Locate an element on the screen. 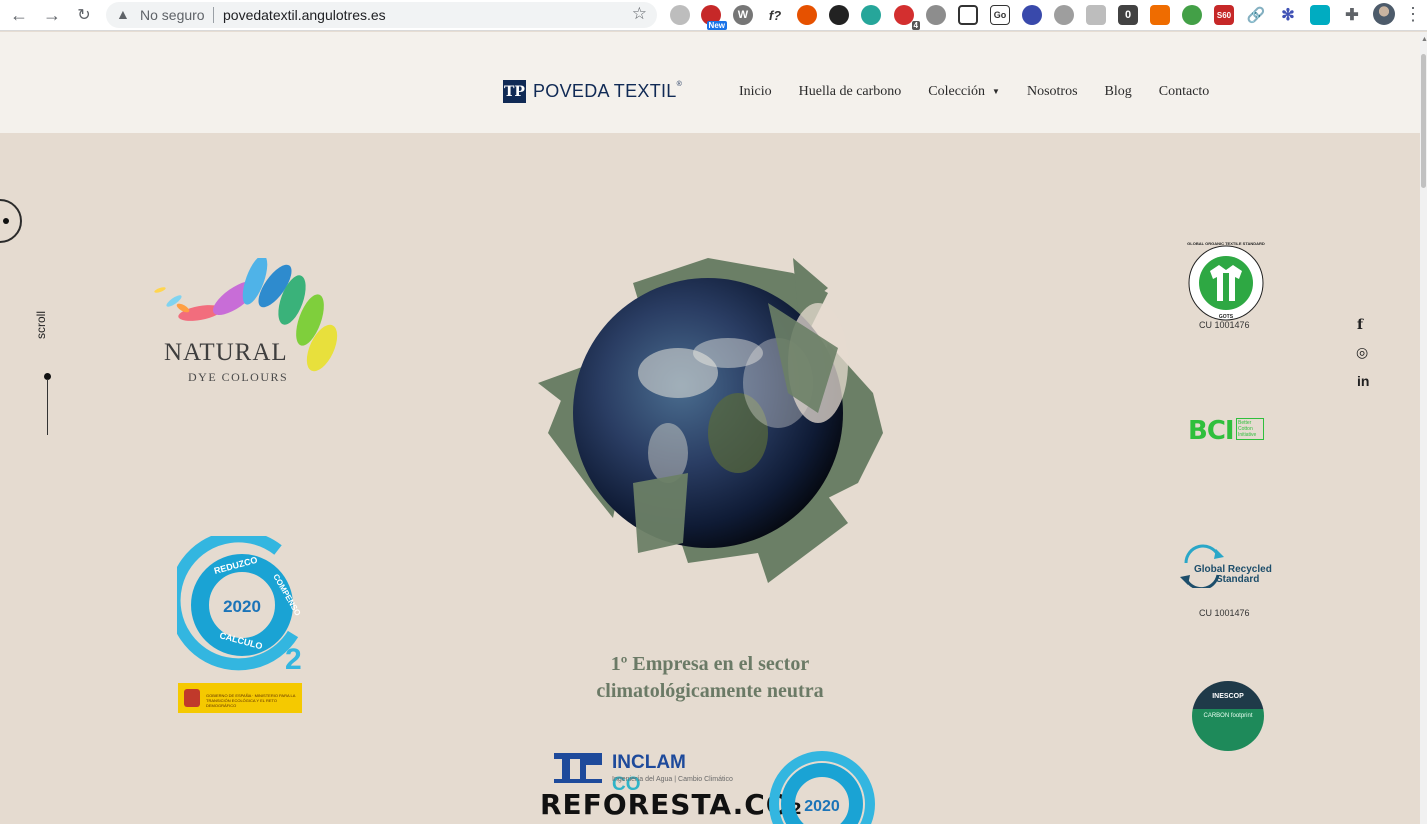  inescop-carbon-footprint-badge: INESCOP CARBON footprint is located at coordinates (1228, 716).